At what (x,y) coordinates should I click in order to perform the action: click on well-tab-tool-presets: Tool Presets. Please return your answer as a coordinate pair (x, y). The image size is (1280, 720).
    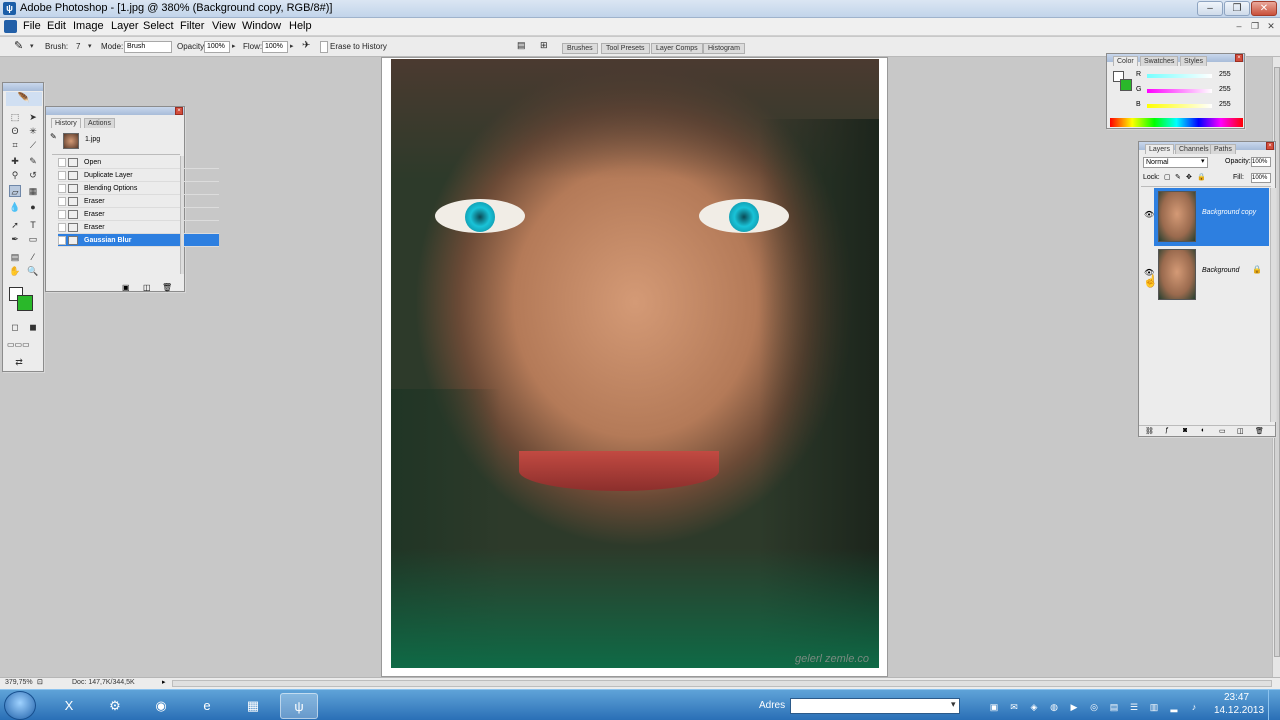
    Looking at the image, I should click on (625, 48).